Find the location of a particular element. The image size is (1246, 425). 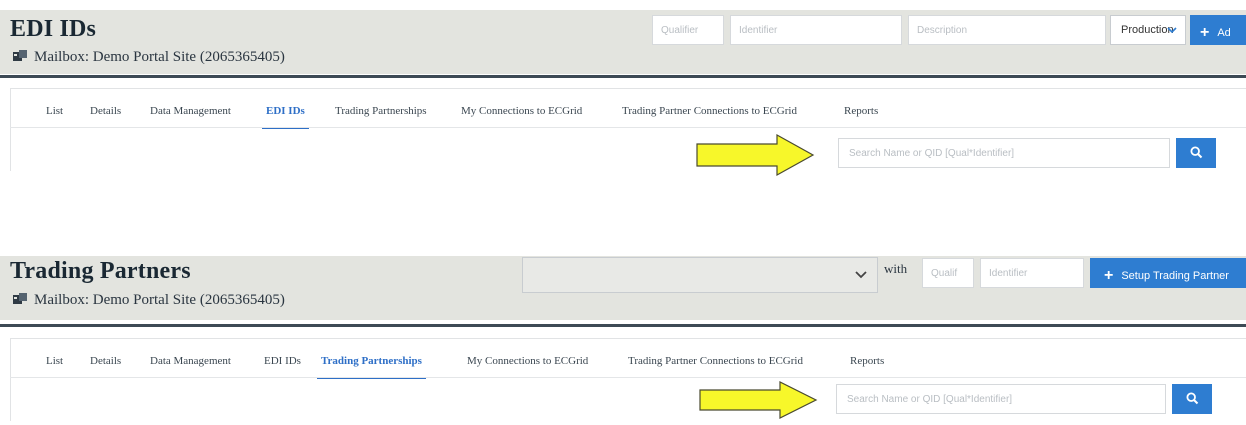

environment-select: Production is located at coordinates (1148, 30).